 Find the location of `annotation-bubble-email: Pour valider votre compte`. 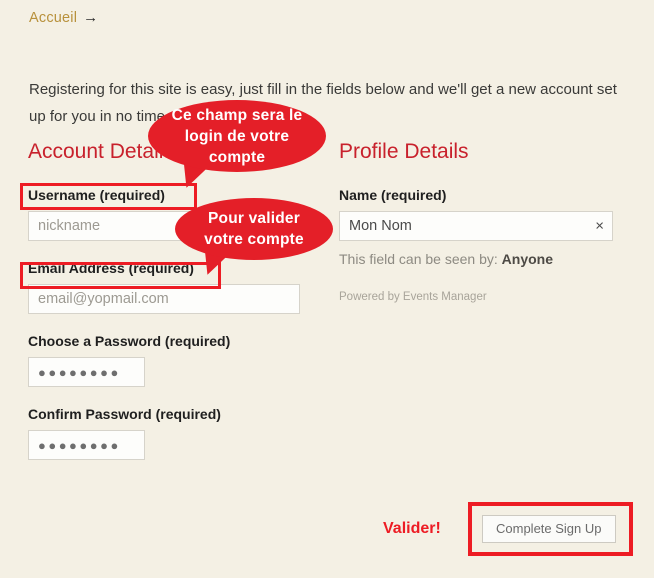

annotation-bubble-email: Pour valider votre compte is located at coordinates (254, 229).